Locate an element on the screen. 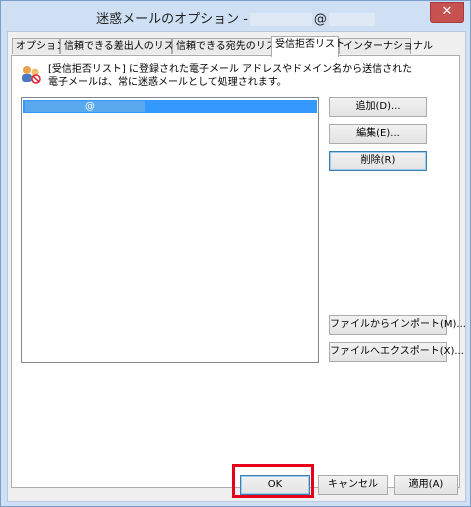  close-button: ✕ is located at coordinates (447, 12).